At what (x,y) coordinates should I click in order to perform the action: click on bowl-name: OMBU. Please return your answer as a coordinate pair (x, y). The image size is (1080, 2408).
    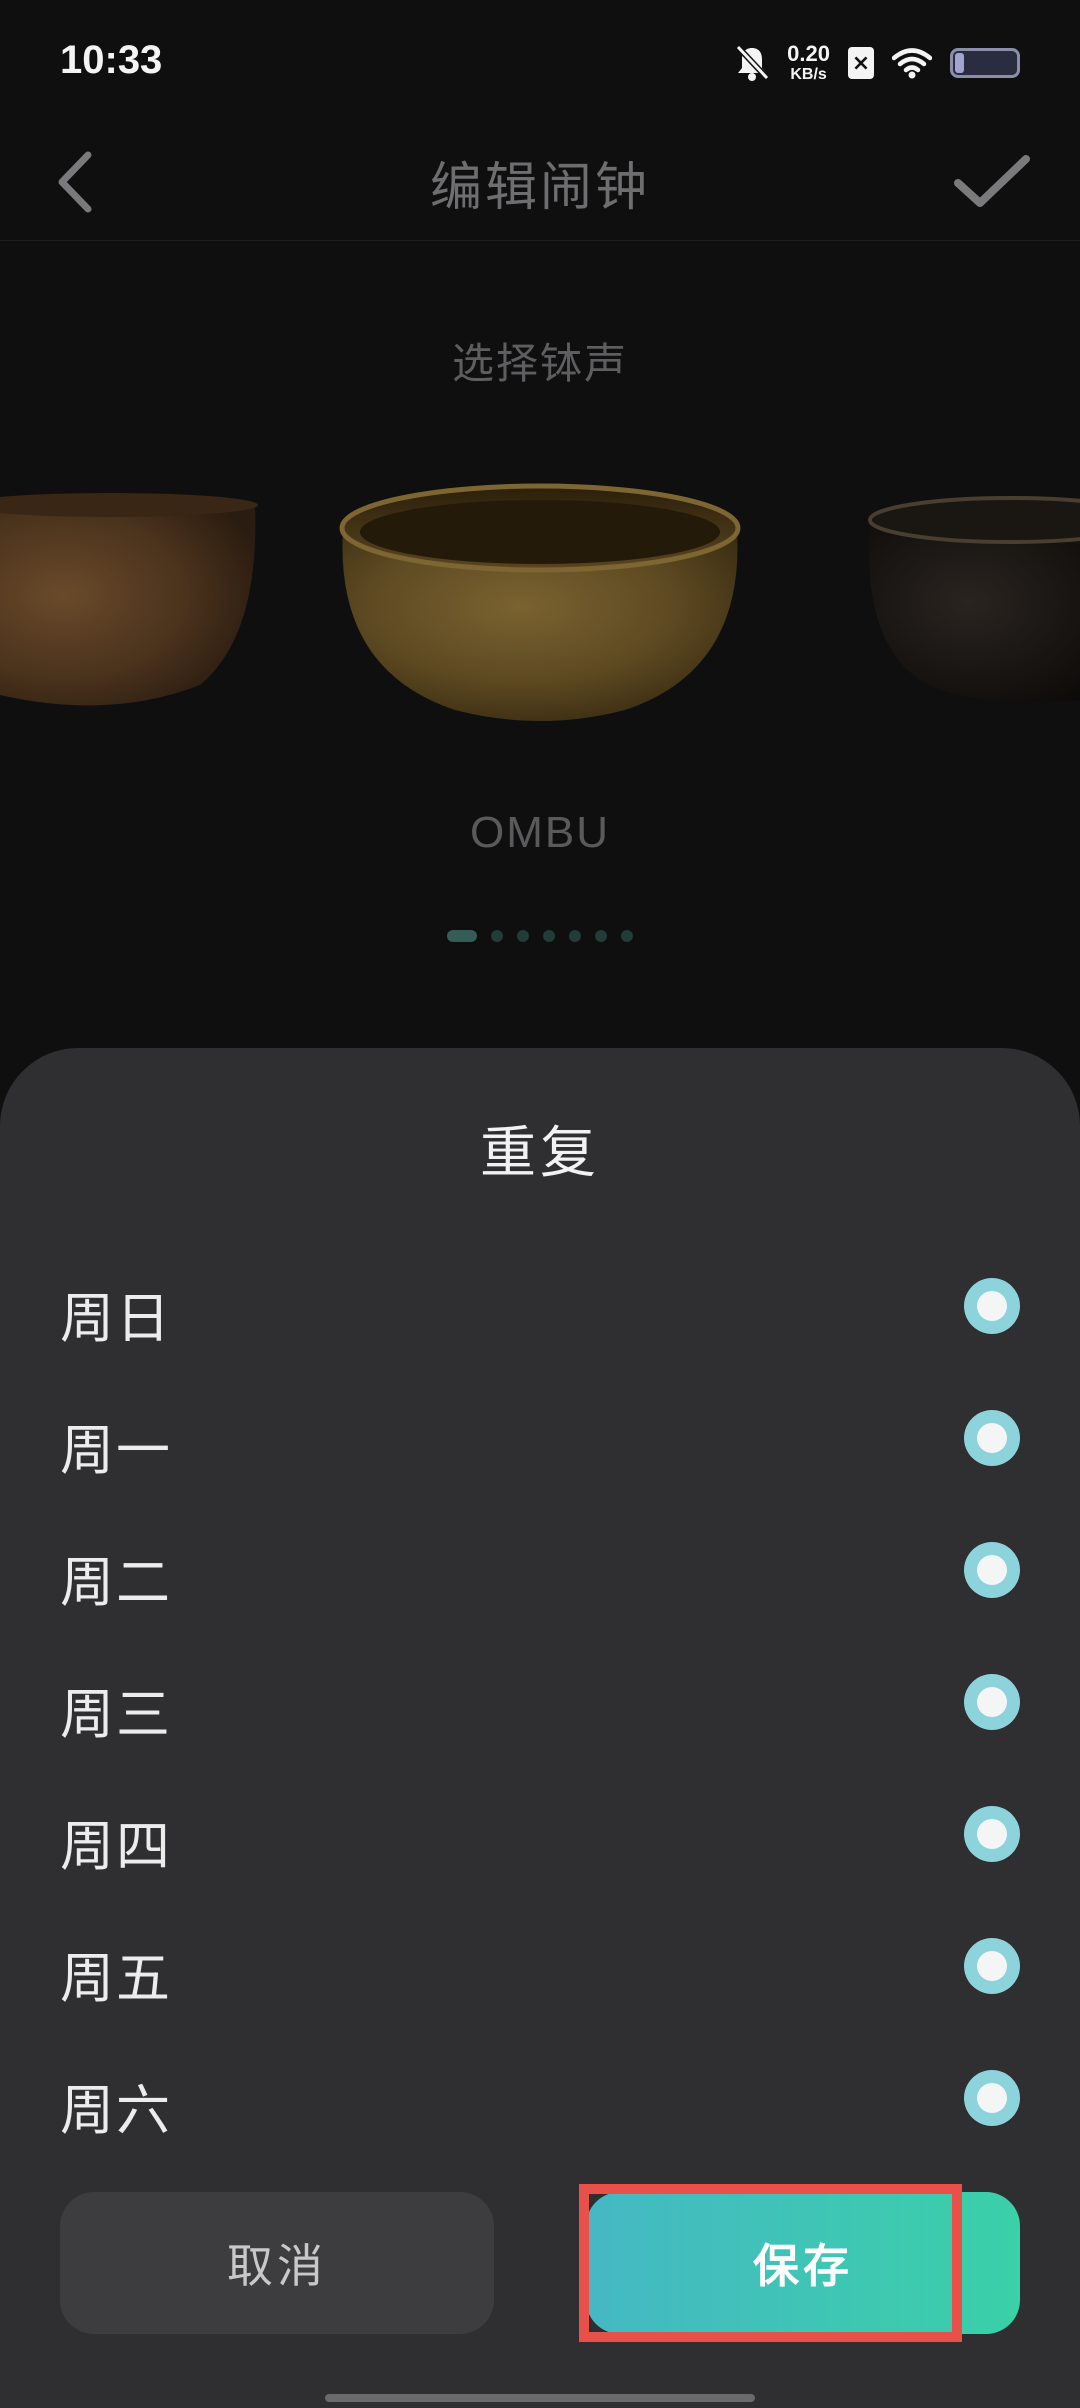
    Looking at the image, I should click on (540, 832).